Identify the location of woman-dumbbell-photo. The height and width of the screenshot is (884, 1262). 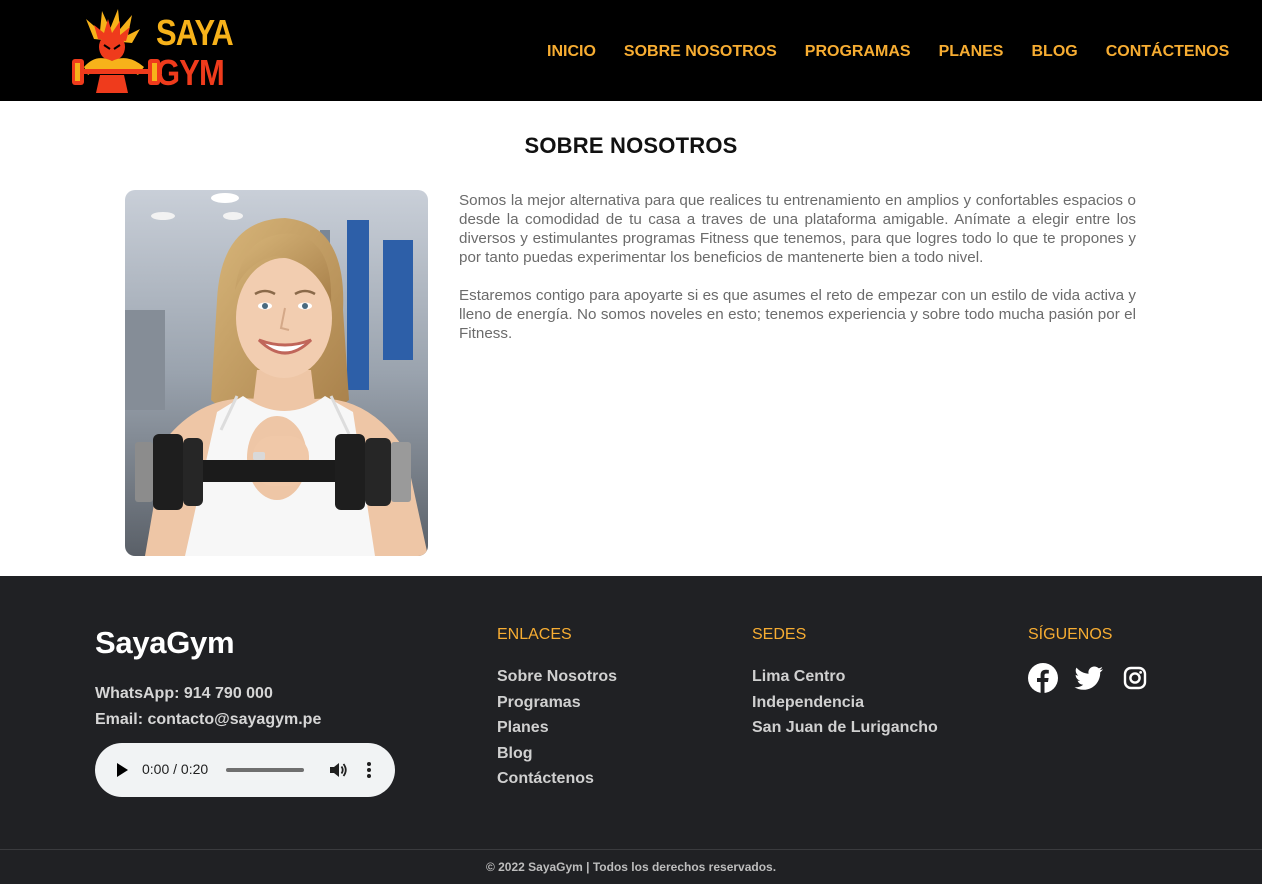
(276, 373).